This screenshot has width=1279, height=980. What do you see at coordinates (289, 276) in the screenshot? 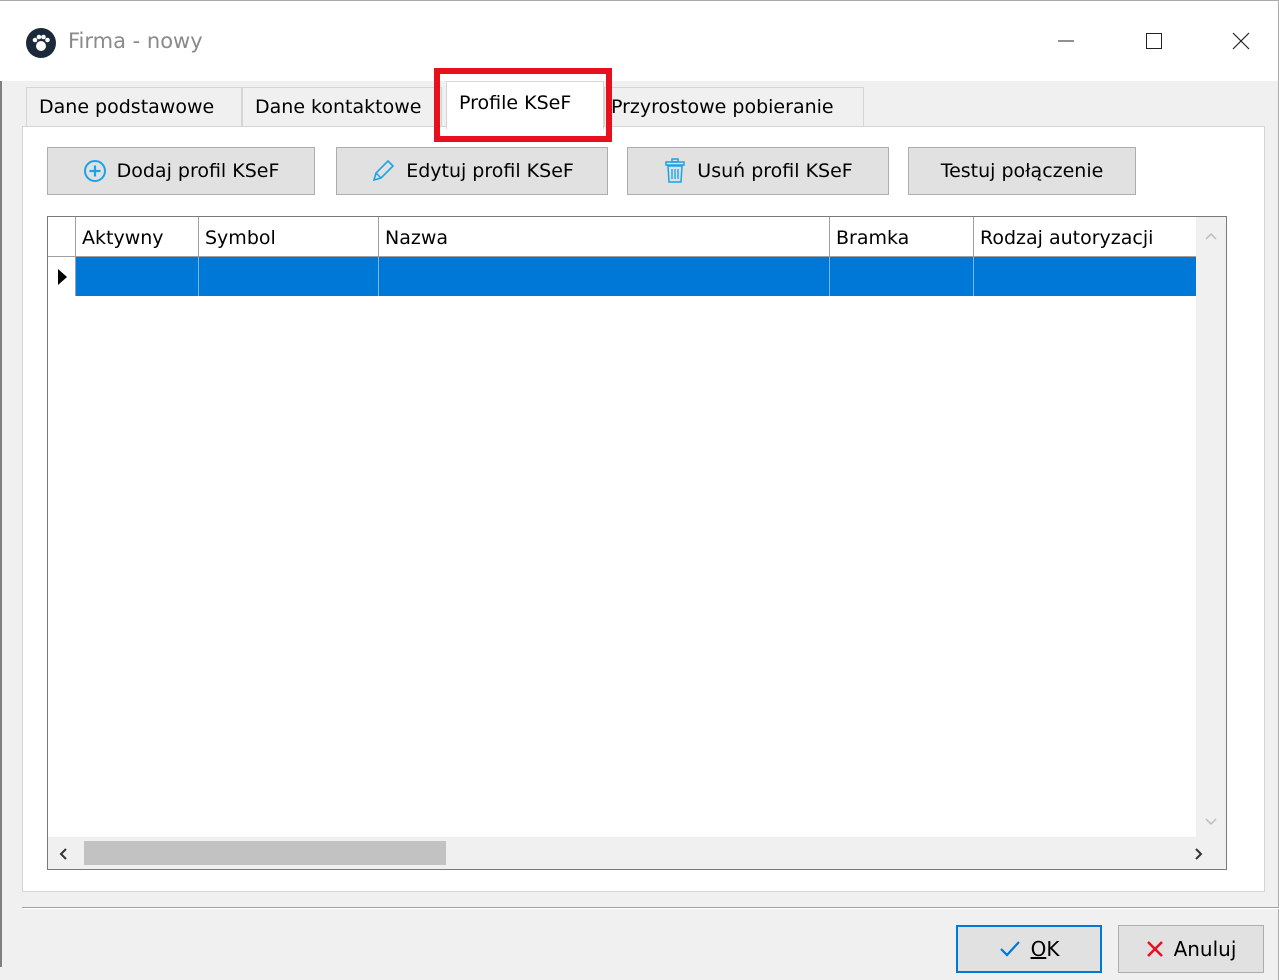
I see `cell-symbol` at bounding box center [289, 276].